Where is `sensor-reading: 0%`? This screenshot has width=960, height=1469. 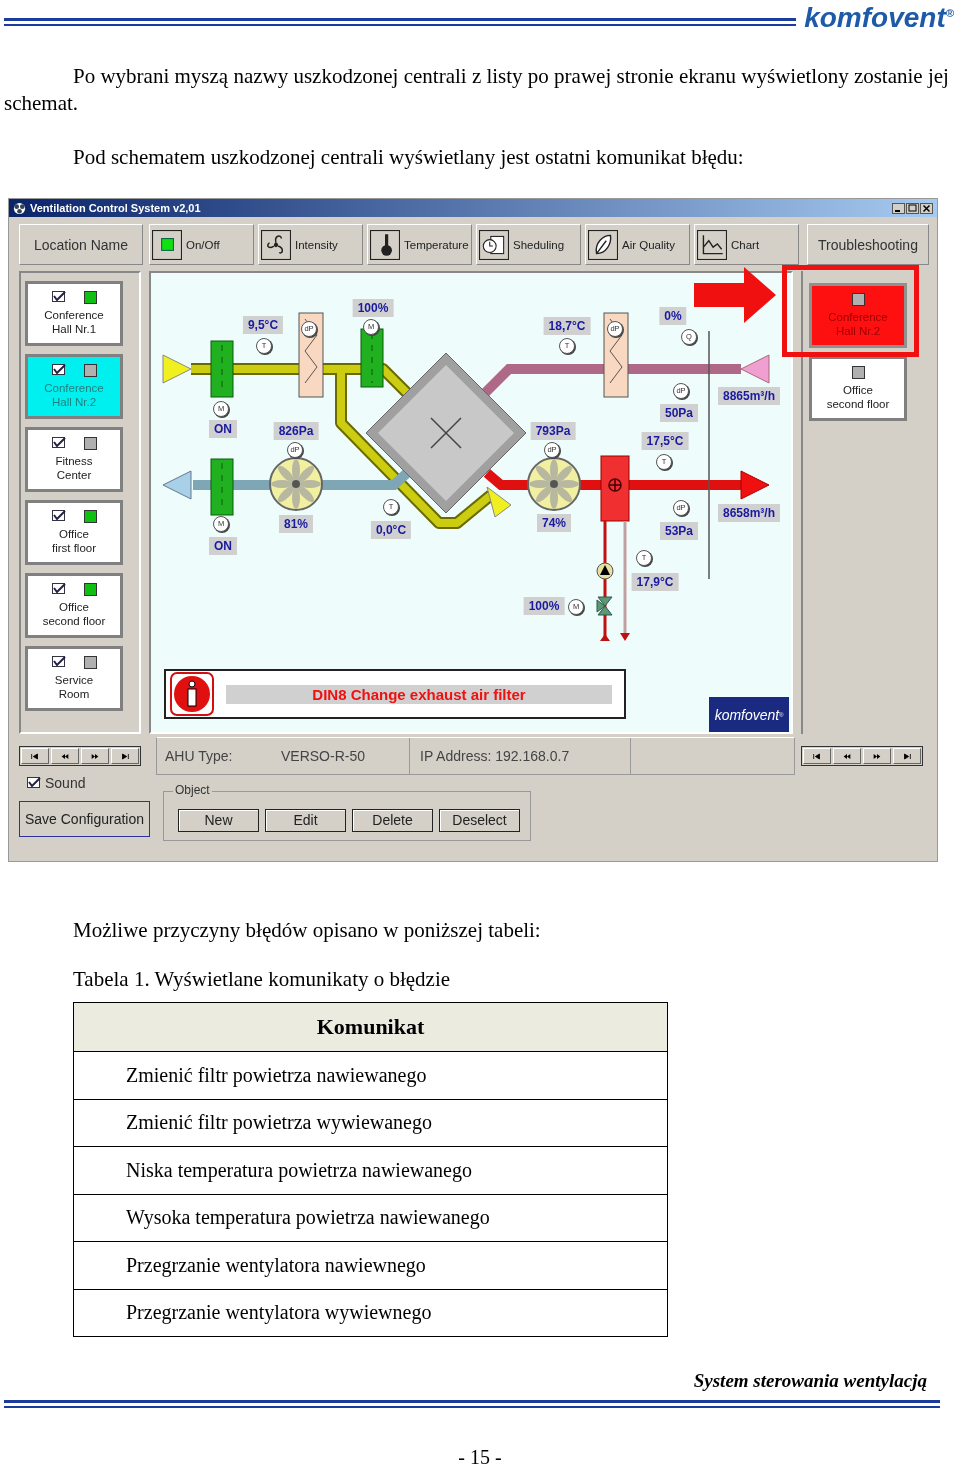
sensor-reading: 0% is located at coordinates (673, 316).